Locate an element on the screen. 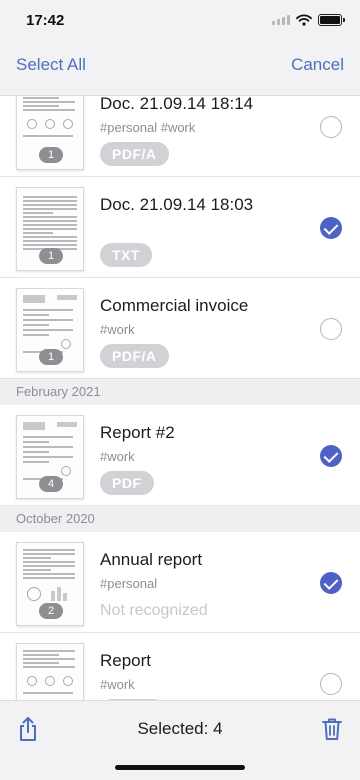 The image size is (360, 780). delete-button is located at coordinates (332, 729).